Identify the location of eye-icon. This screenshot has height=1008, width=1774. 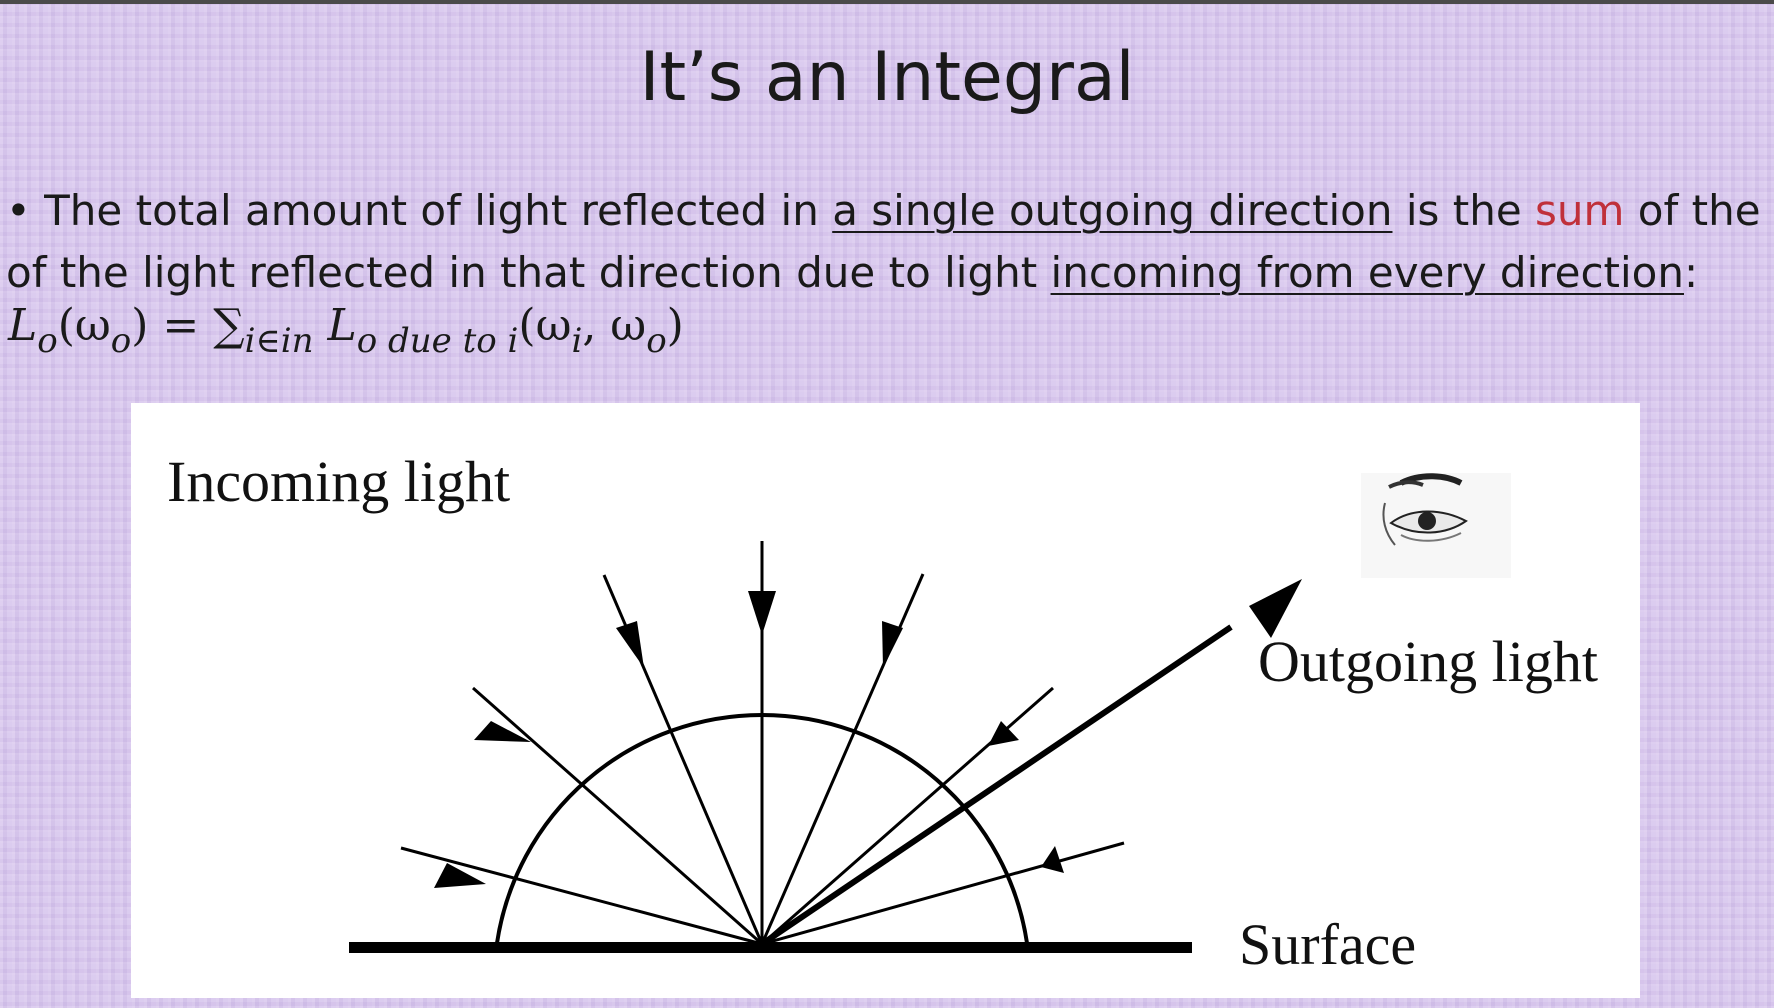
(1436, 525).